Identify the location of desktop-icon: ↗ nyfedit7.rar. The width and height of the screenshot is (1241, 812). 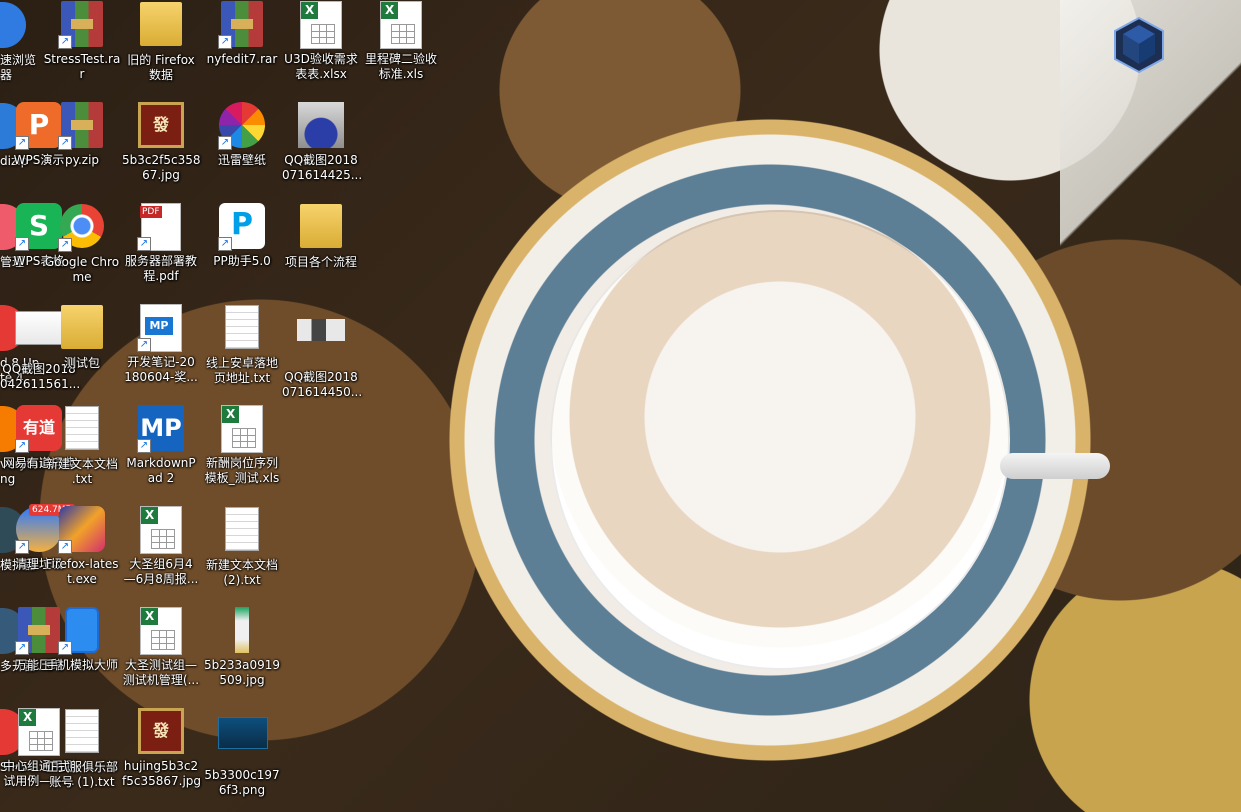
(242, 48).